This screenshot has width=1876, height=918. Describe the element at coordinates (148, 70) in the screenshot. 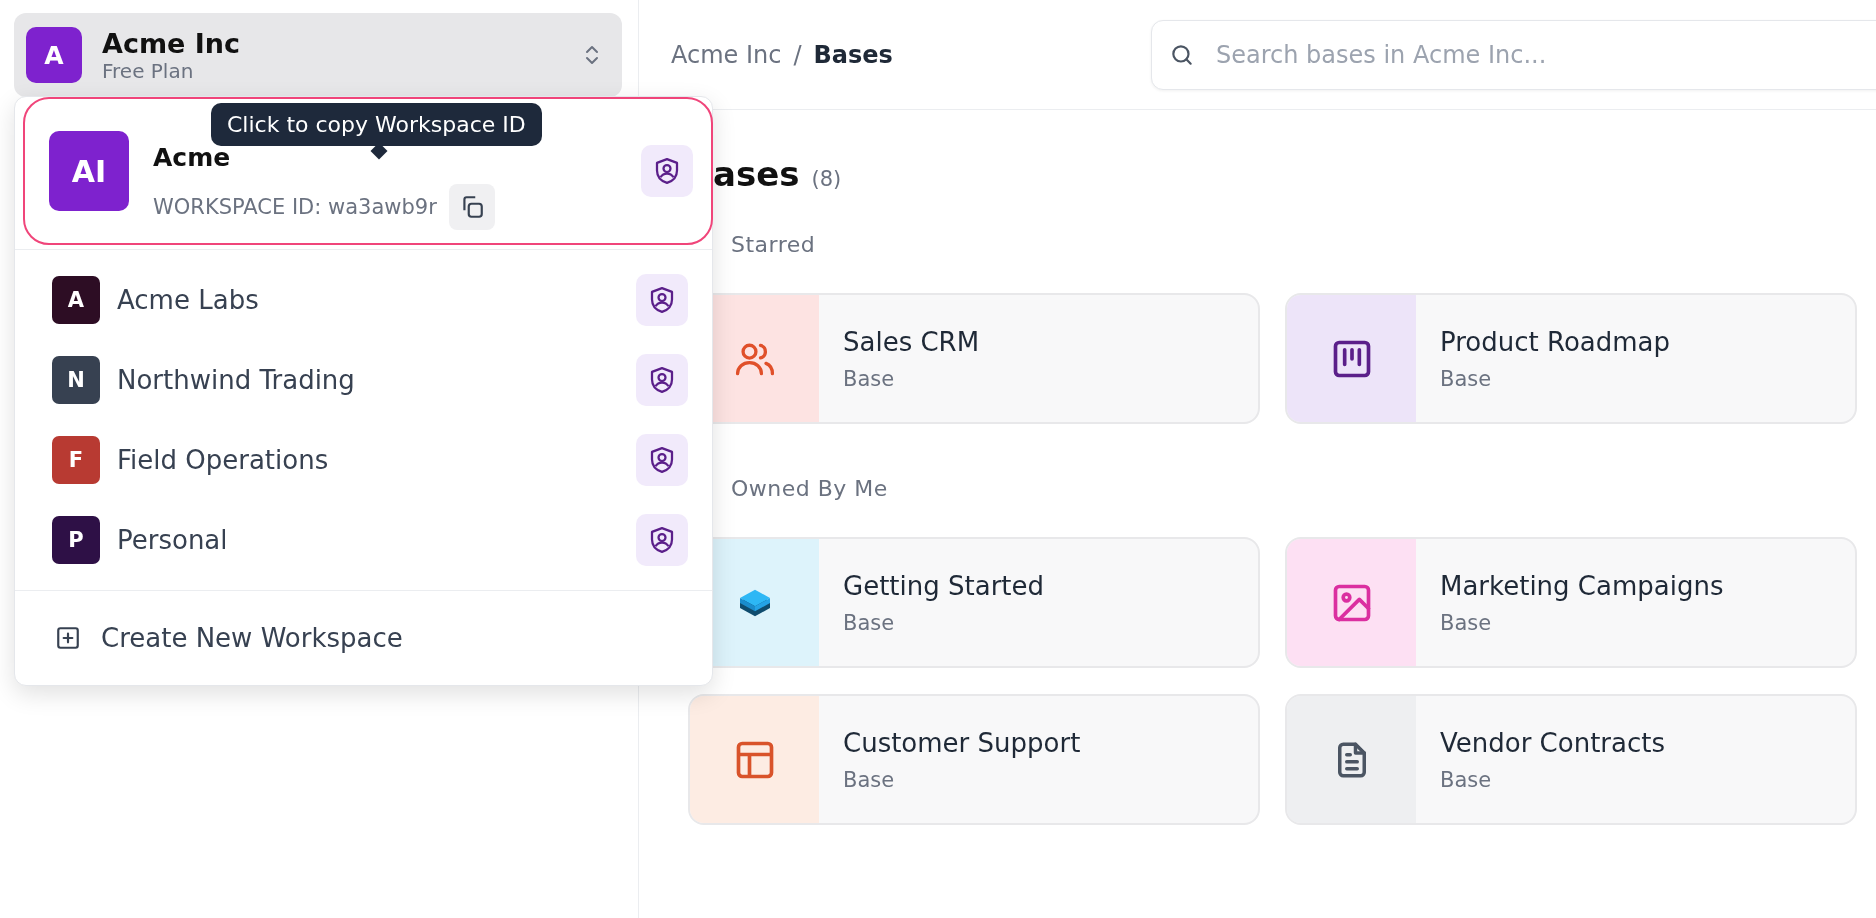

I see `plan-label: Free Plan` at that location.